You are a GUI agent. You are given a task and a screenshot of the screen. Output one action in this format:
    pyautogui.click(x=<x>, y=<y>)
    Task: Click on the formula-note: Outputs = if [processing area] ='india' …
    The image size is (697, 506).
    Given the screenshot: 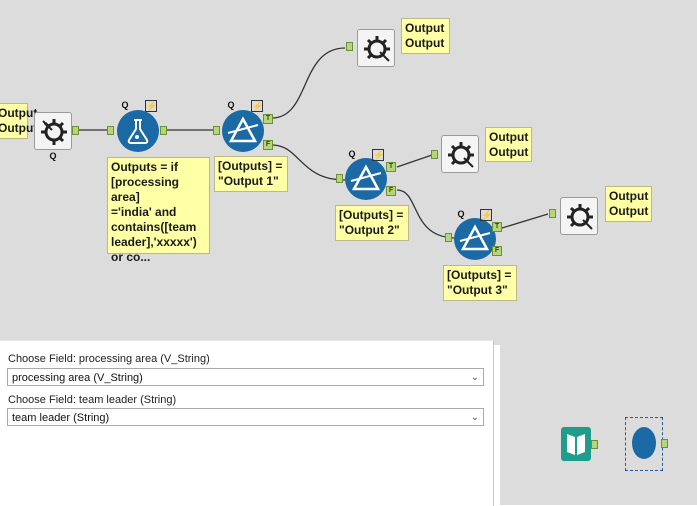 What is the action you would take?
    pyautogui.click(x=158, y=210)
    